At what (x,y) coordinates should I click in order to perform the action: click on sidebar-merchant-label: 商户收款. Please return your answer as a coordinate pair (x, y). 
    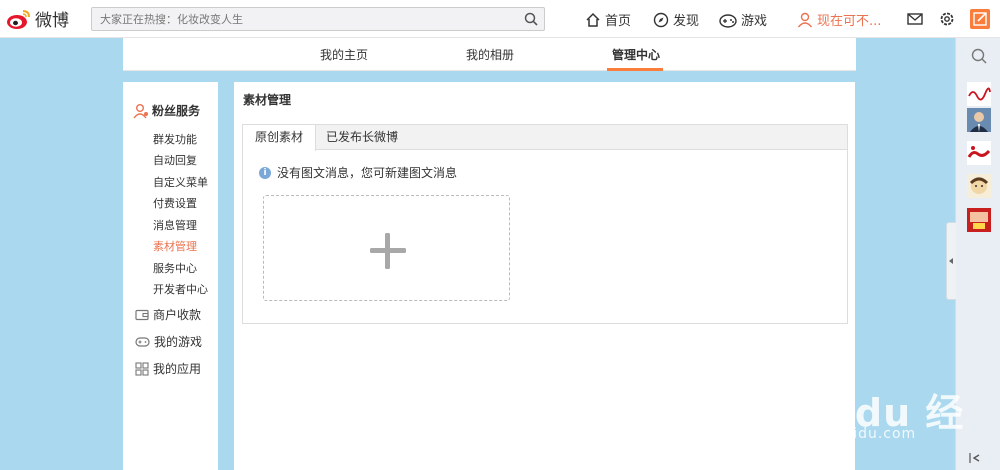
    Looking at the image, I should click on (177, 315).